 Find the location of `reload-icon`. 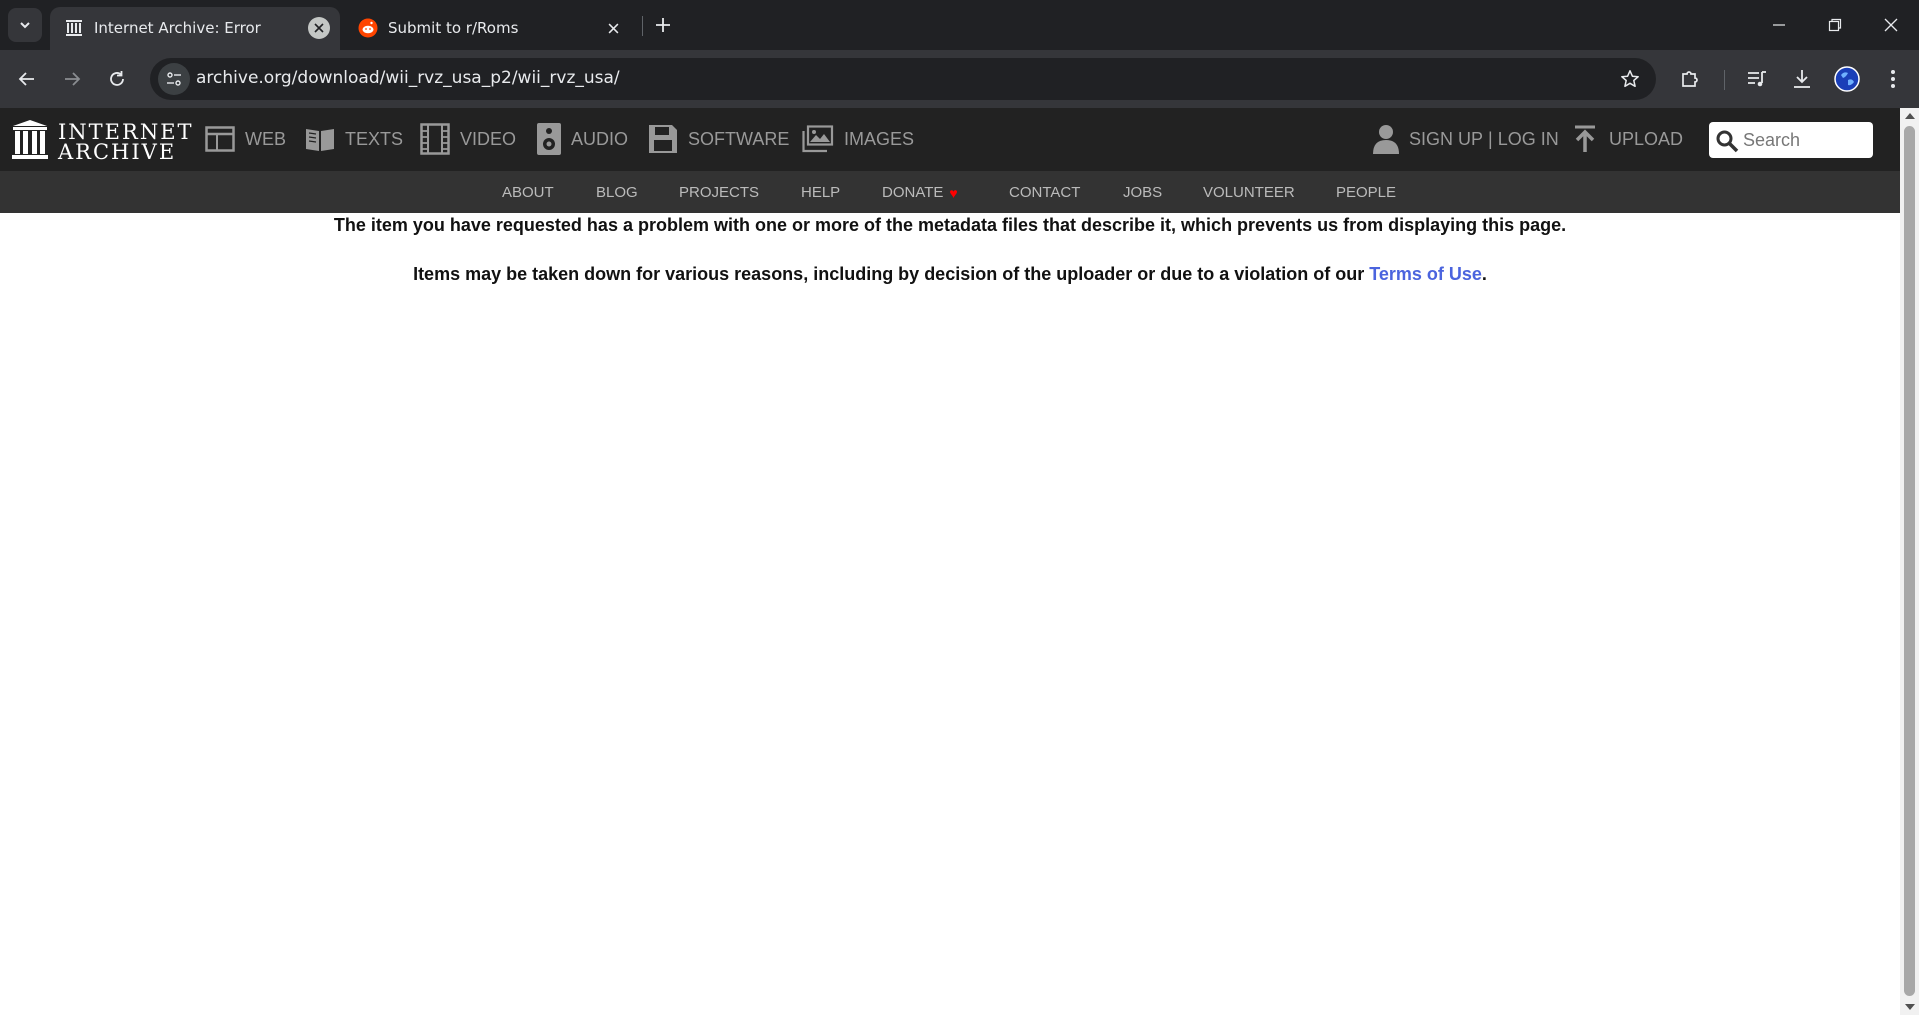

reload-icon is located at coordinates (117, 78).